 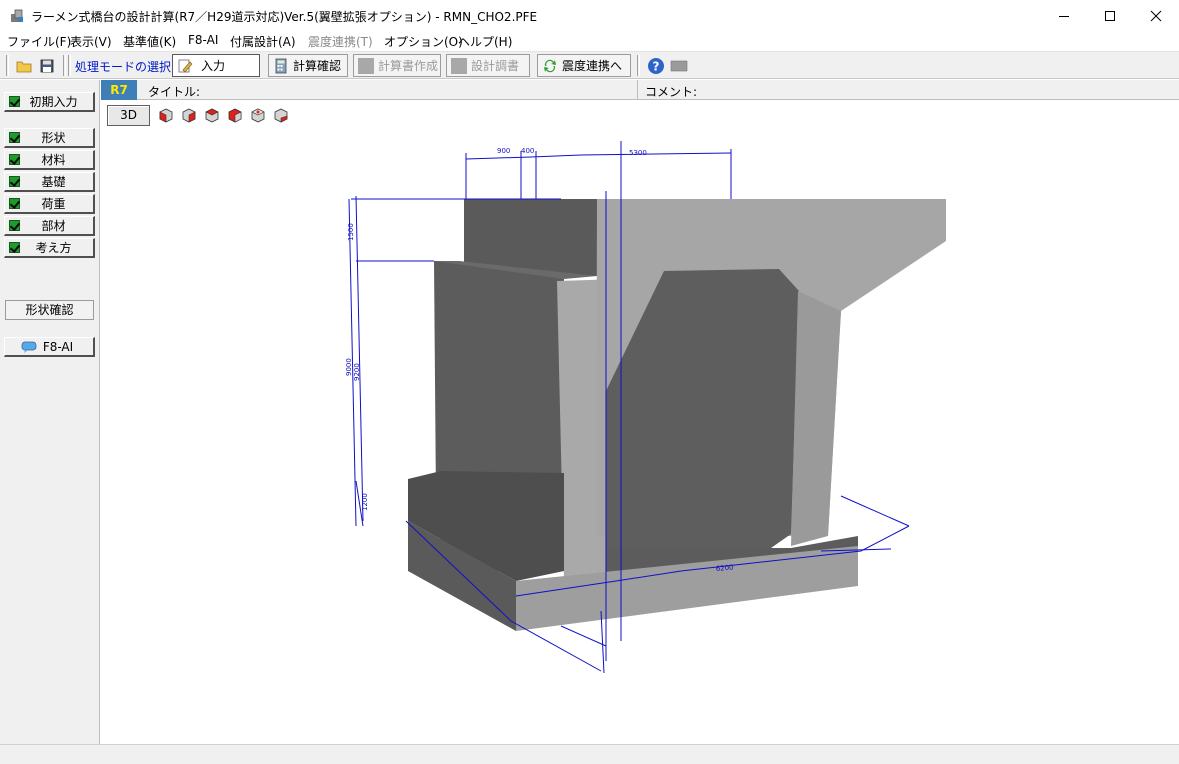 I want to click on design-record-button: 設計調書, so click(x=488, y=65).